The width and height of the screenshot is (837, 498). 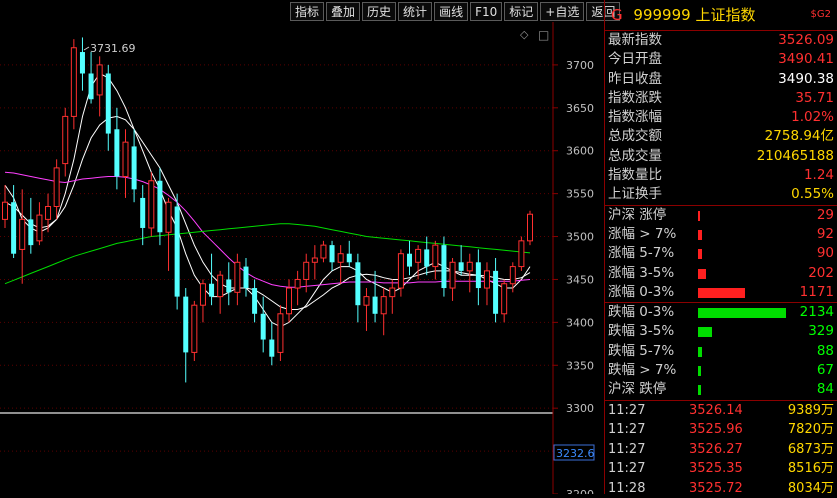 I want to click on stat-label: 总成交量, so click(x=635, y=155).